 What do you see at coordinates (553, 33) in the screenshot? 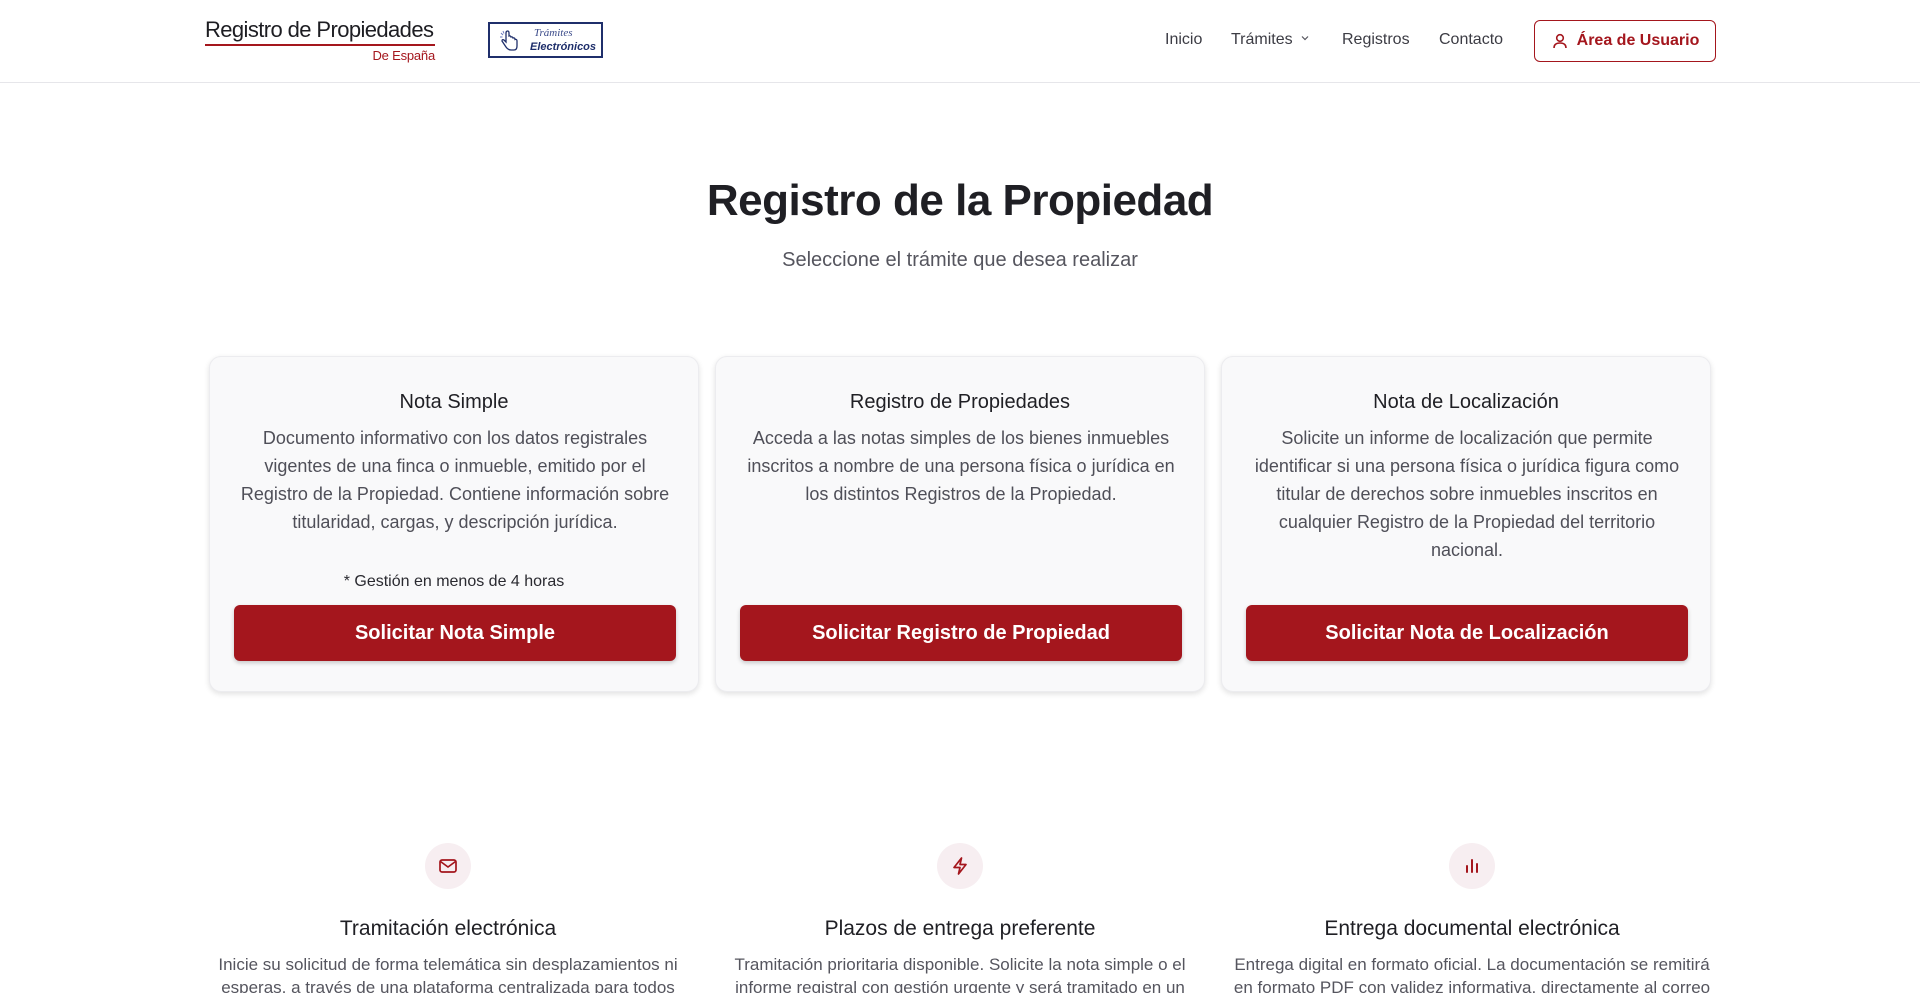
I see `tramites-logo-line1: Trámites` at bounding box center [553, 33].